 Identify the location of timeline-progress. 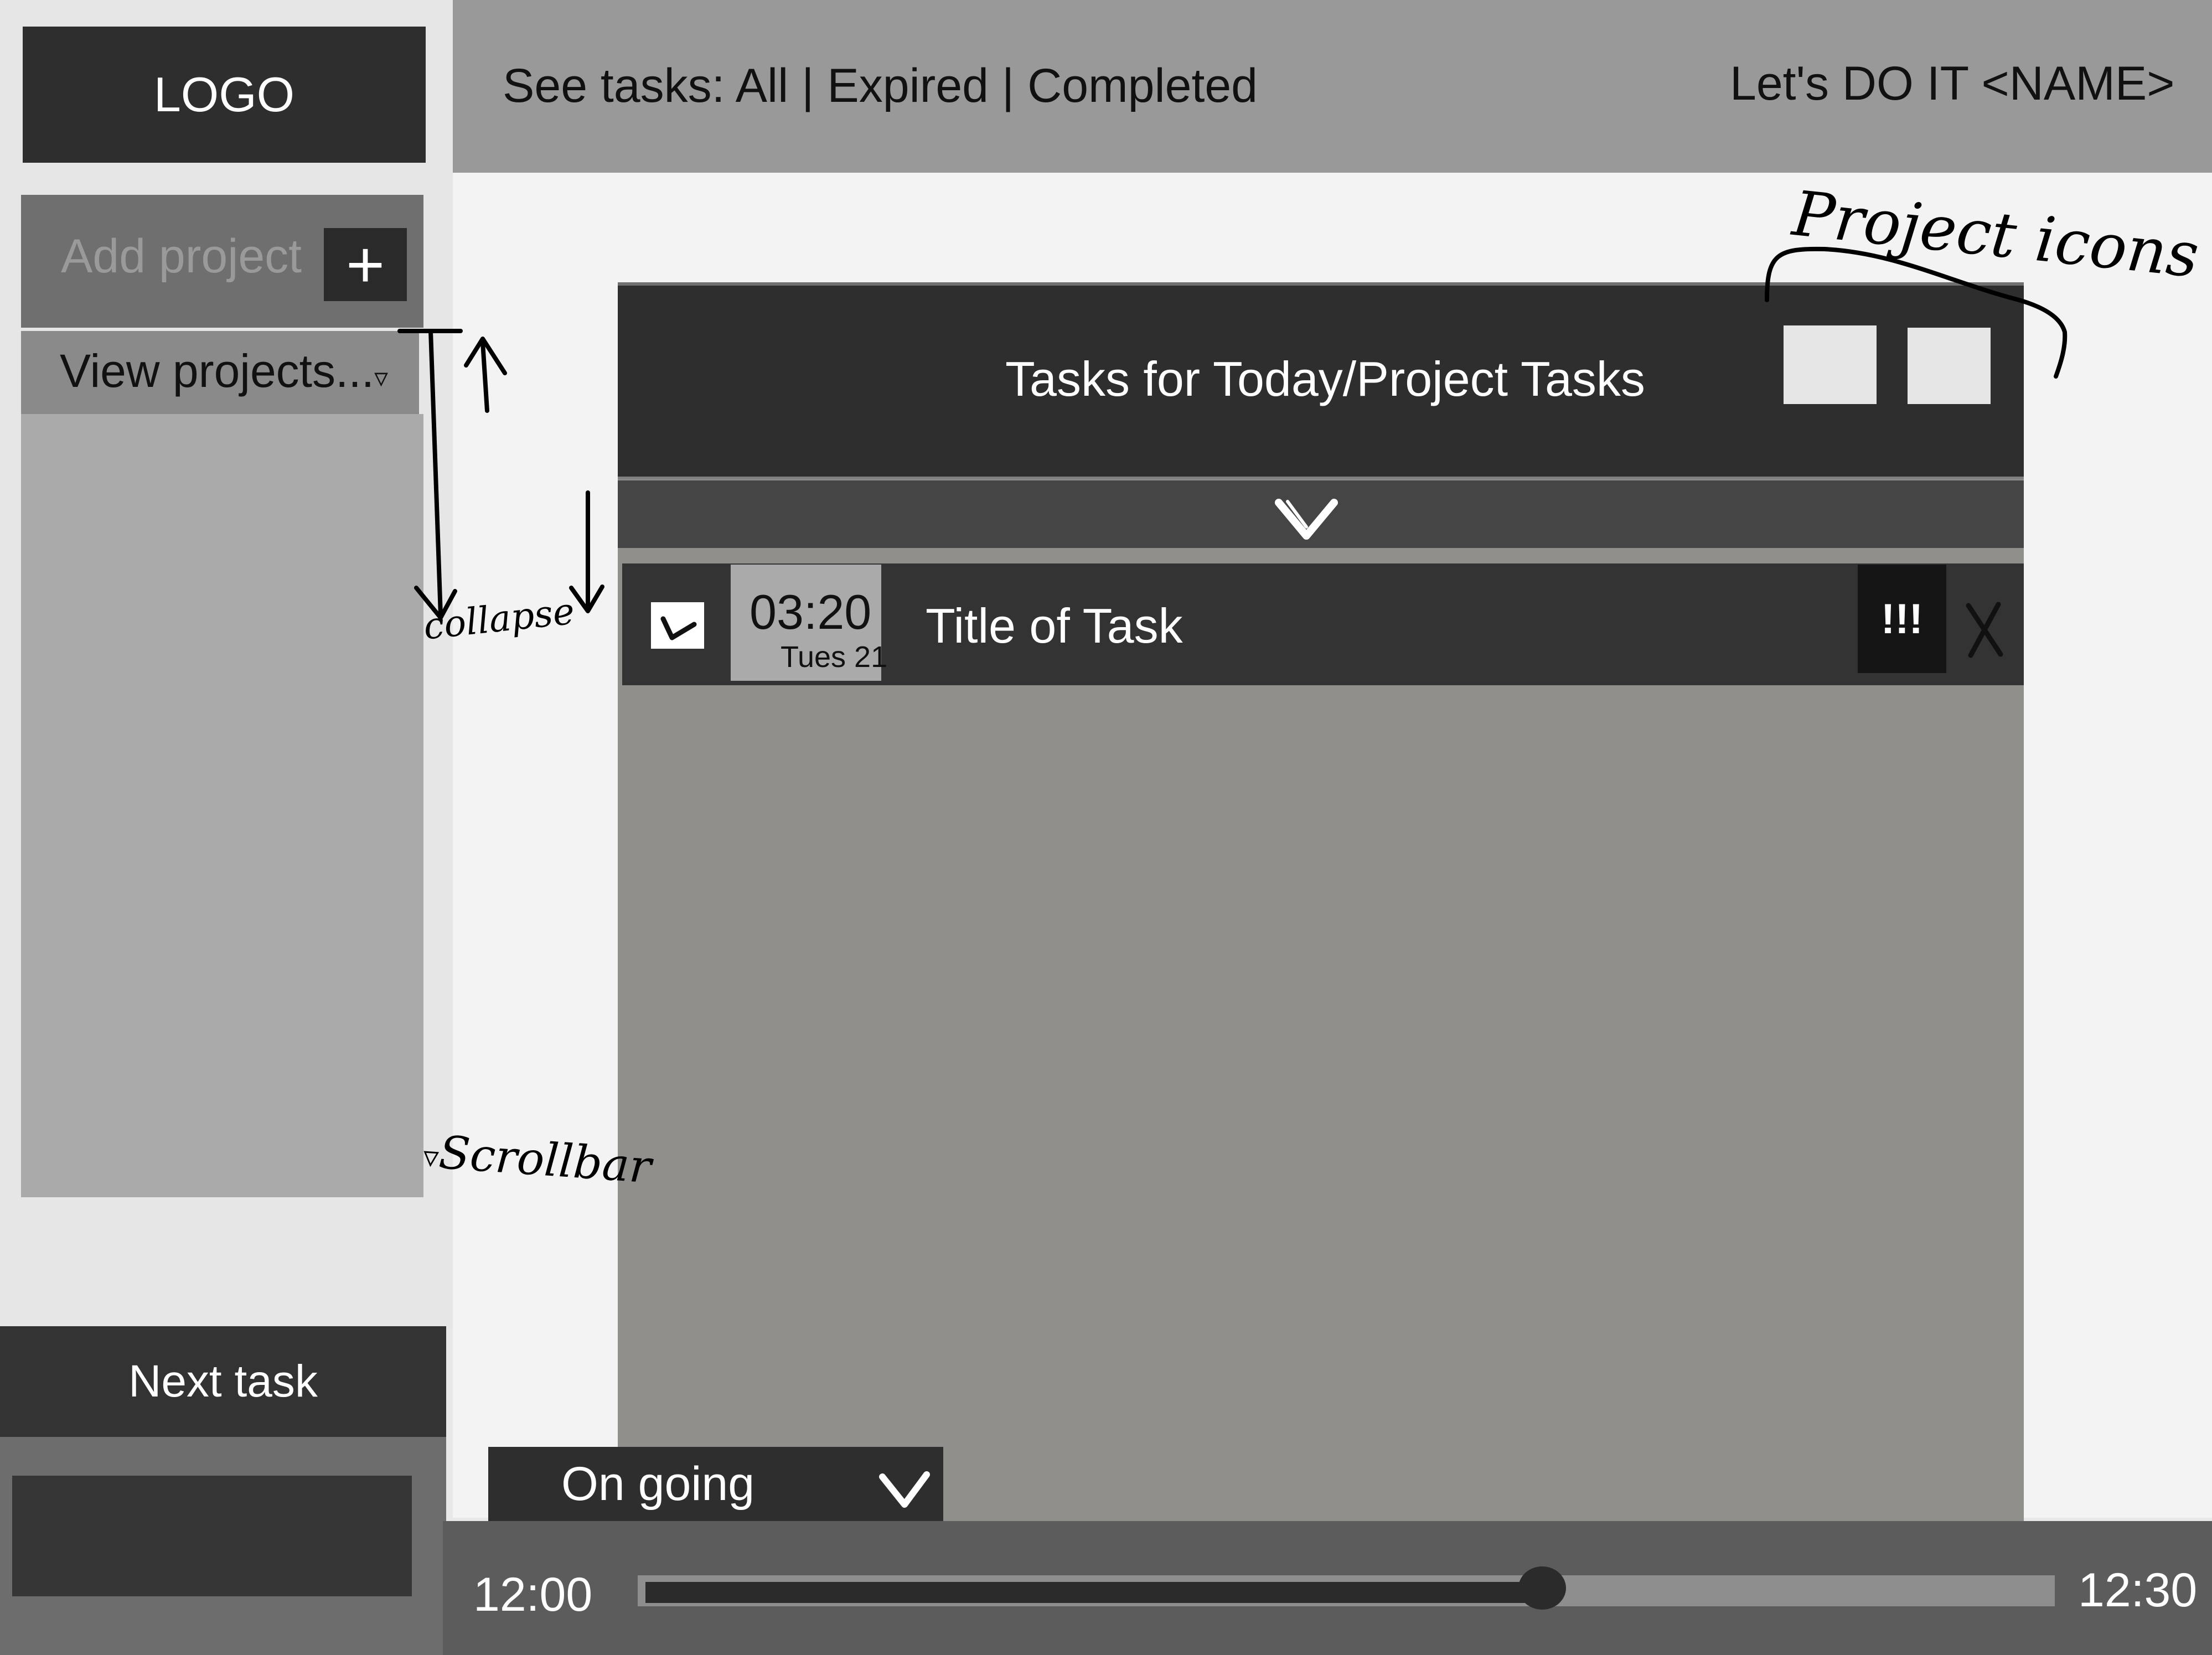
(1094, 1592).